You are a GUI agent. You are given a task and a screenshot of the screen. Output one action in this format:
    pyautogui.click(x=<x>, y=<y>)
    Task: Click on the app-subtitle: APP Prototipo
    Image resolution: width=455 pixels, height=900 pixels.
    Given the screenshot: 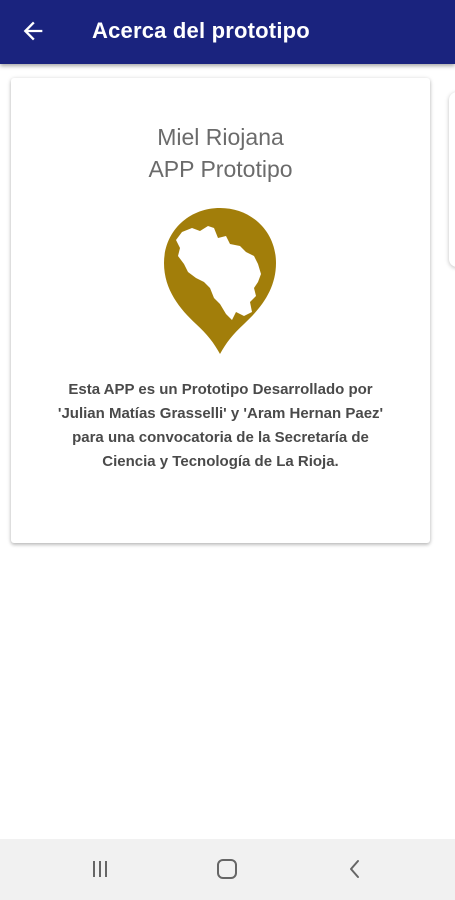 What is the action you would take?
    pyautogui.click(x=220, y=169)
    